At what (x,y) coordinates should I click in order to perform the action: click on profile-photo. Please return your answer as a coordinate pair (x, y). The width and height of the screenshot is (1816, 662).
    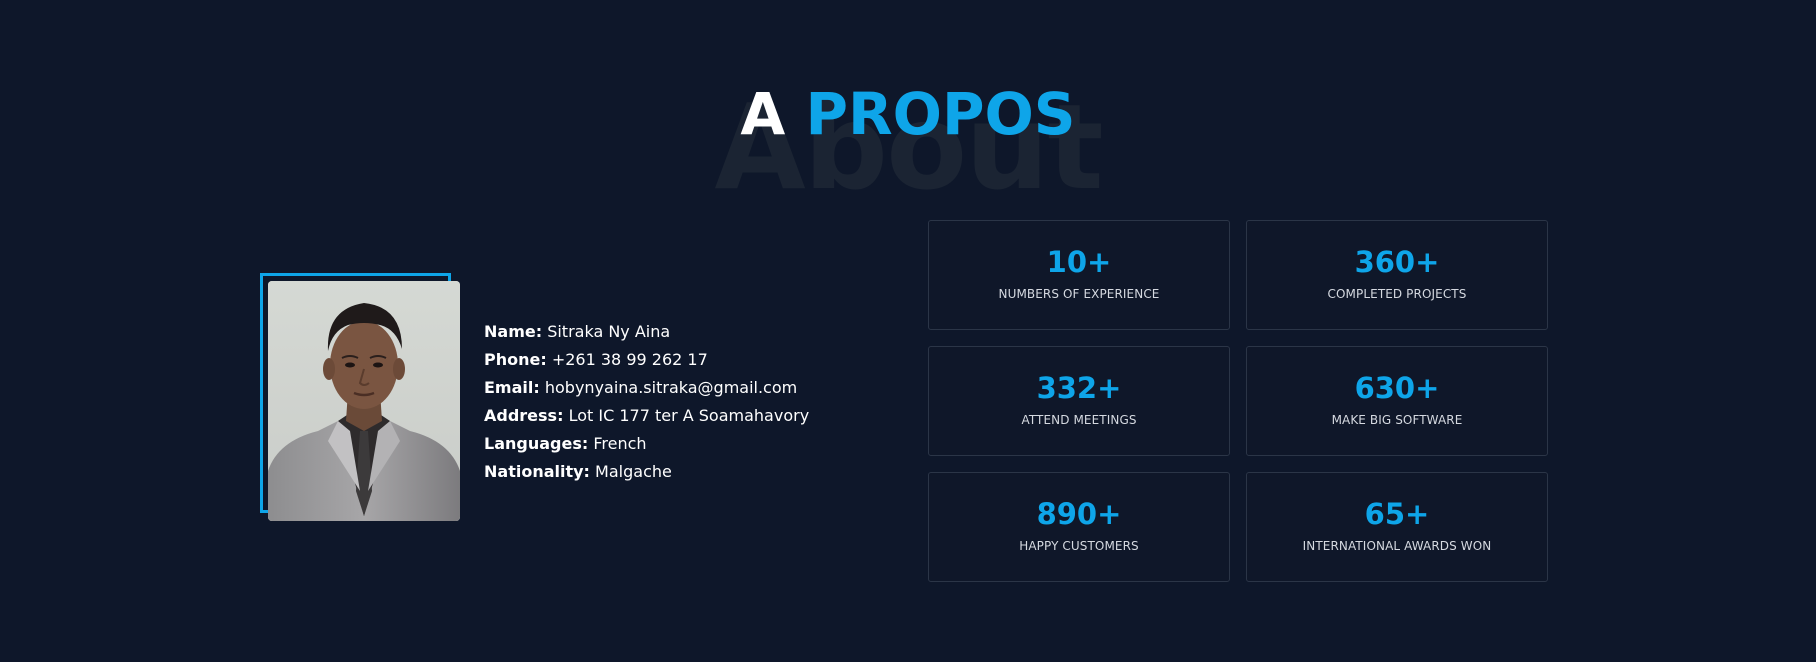
    Looking at the image, I should click on (364, 401).